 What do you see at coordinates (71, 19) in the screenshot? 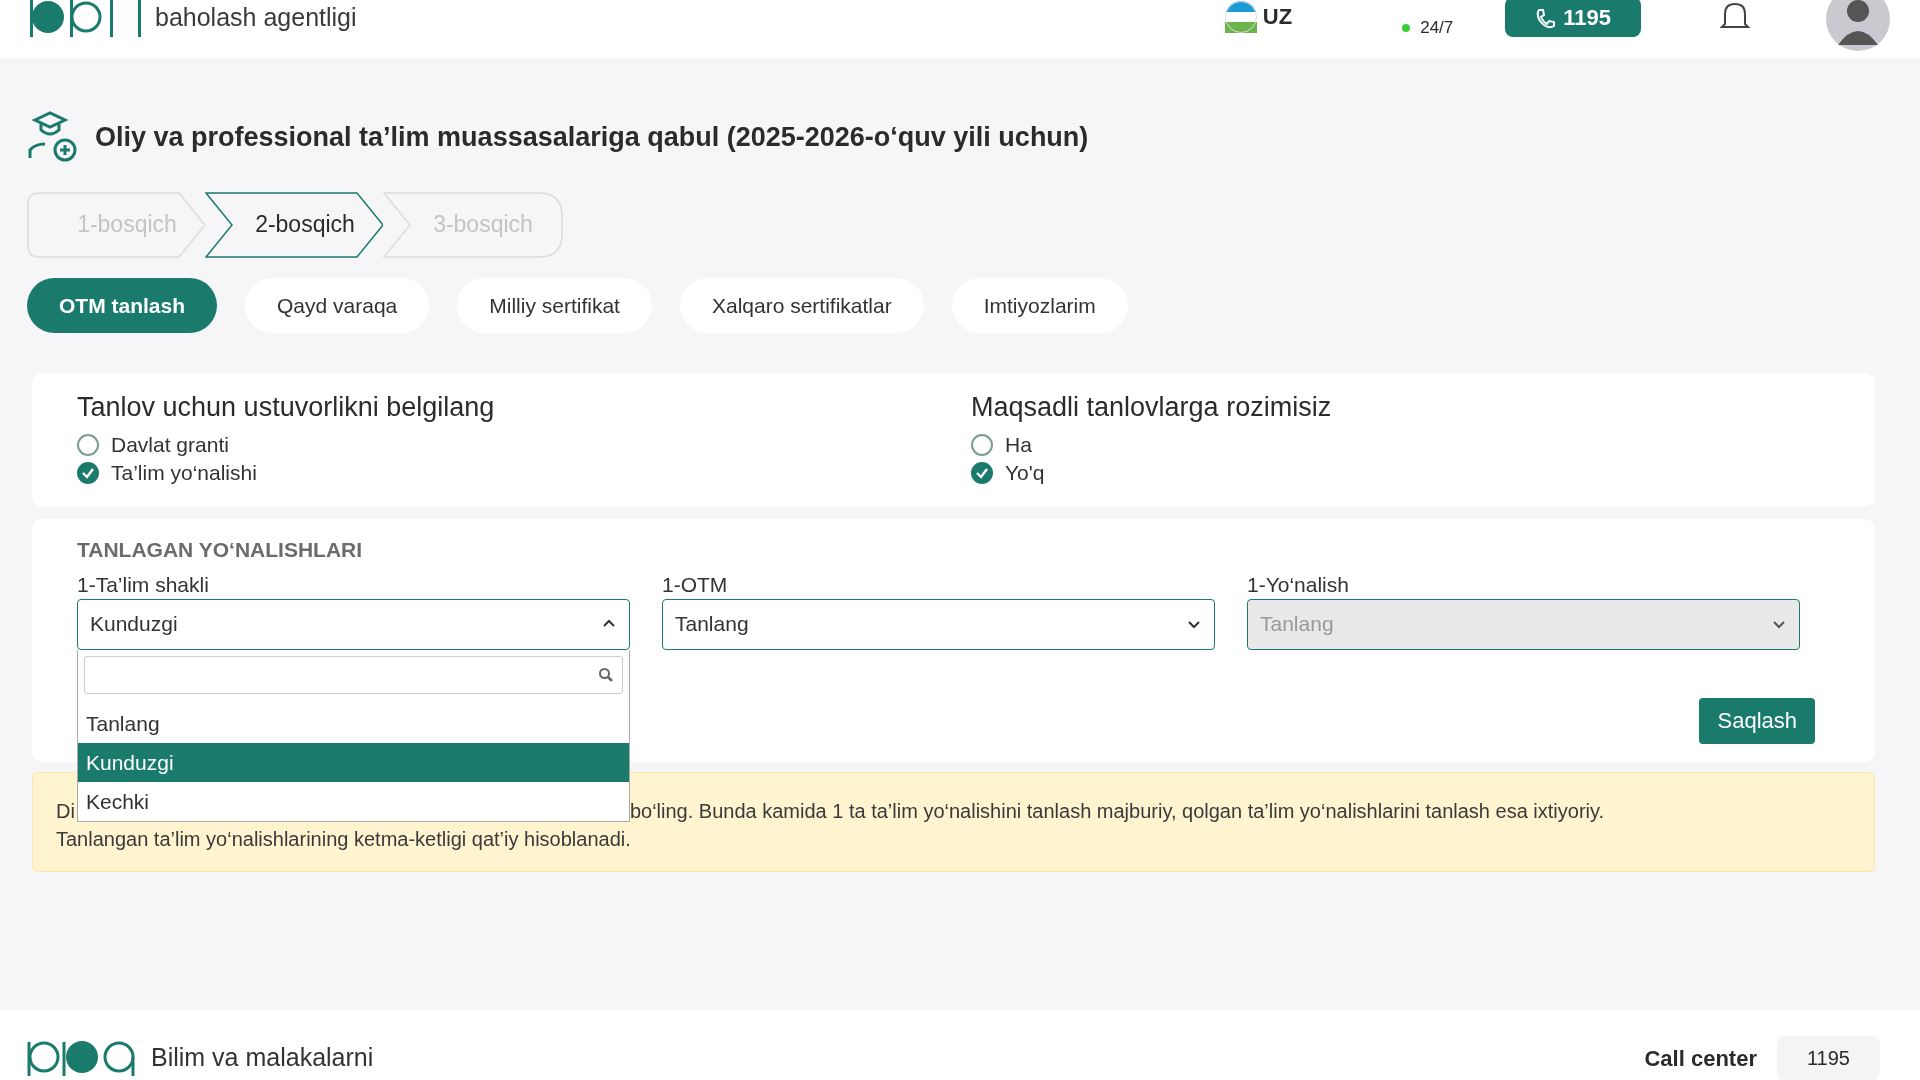
I see `logo-icon` at bounding box center [71, 19].